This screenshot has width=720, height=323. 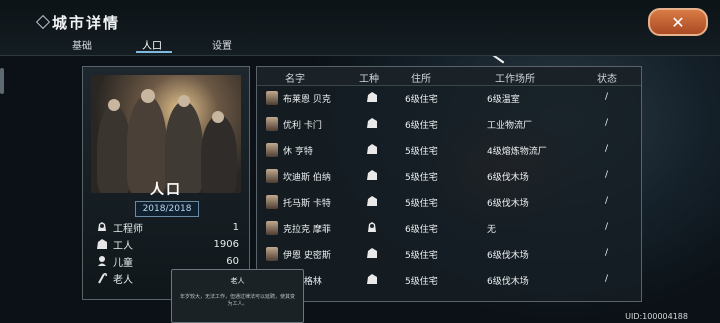 I want to click on stat-engineer: 工程师 1, so click(x=167, y=227).